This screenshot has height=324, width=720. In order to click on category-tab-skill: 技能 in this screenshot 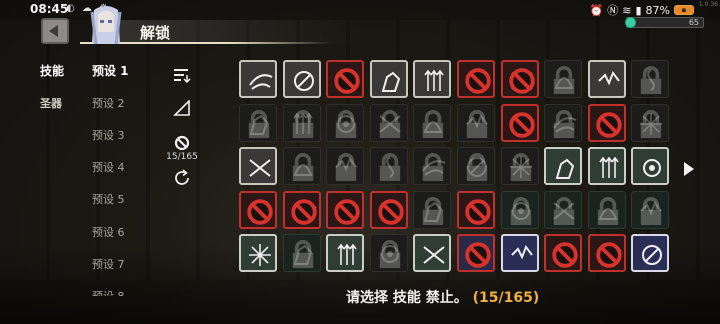, I will do `click(52, 70)`.